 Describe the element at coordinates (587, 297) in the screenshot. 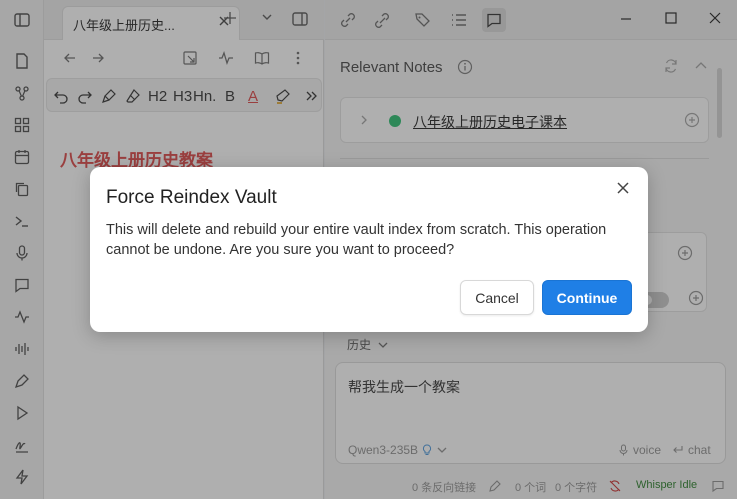

I see `continue-button: Continue` at that location.